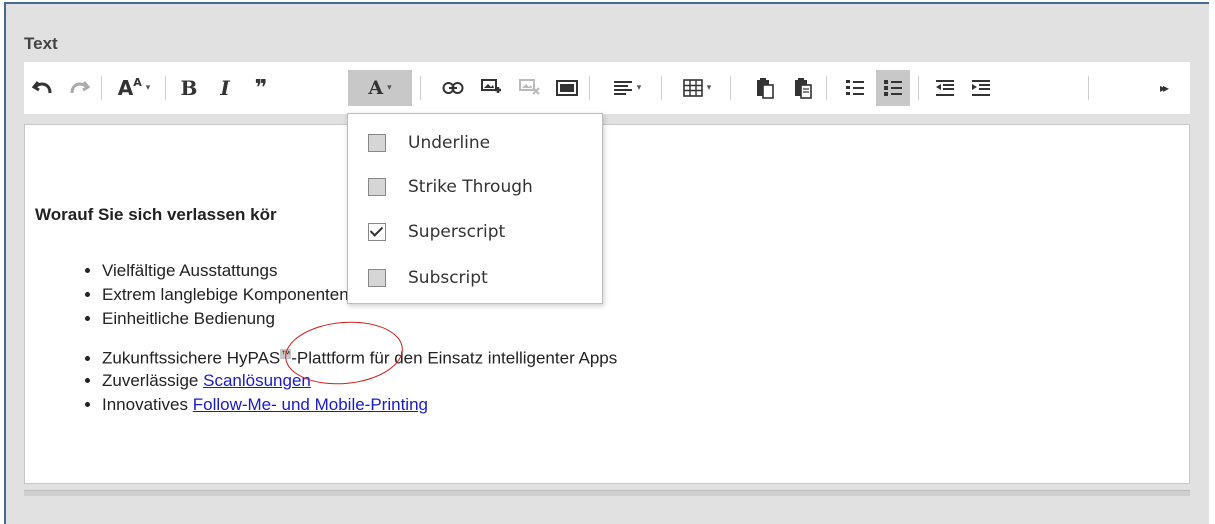 This screenshot has width=1215, height=524. What do you see at coordinates (622, 88) in the screenshot?
I see `align-left-icon` at bounding box center [622, 88].